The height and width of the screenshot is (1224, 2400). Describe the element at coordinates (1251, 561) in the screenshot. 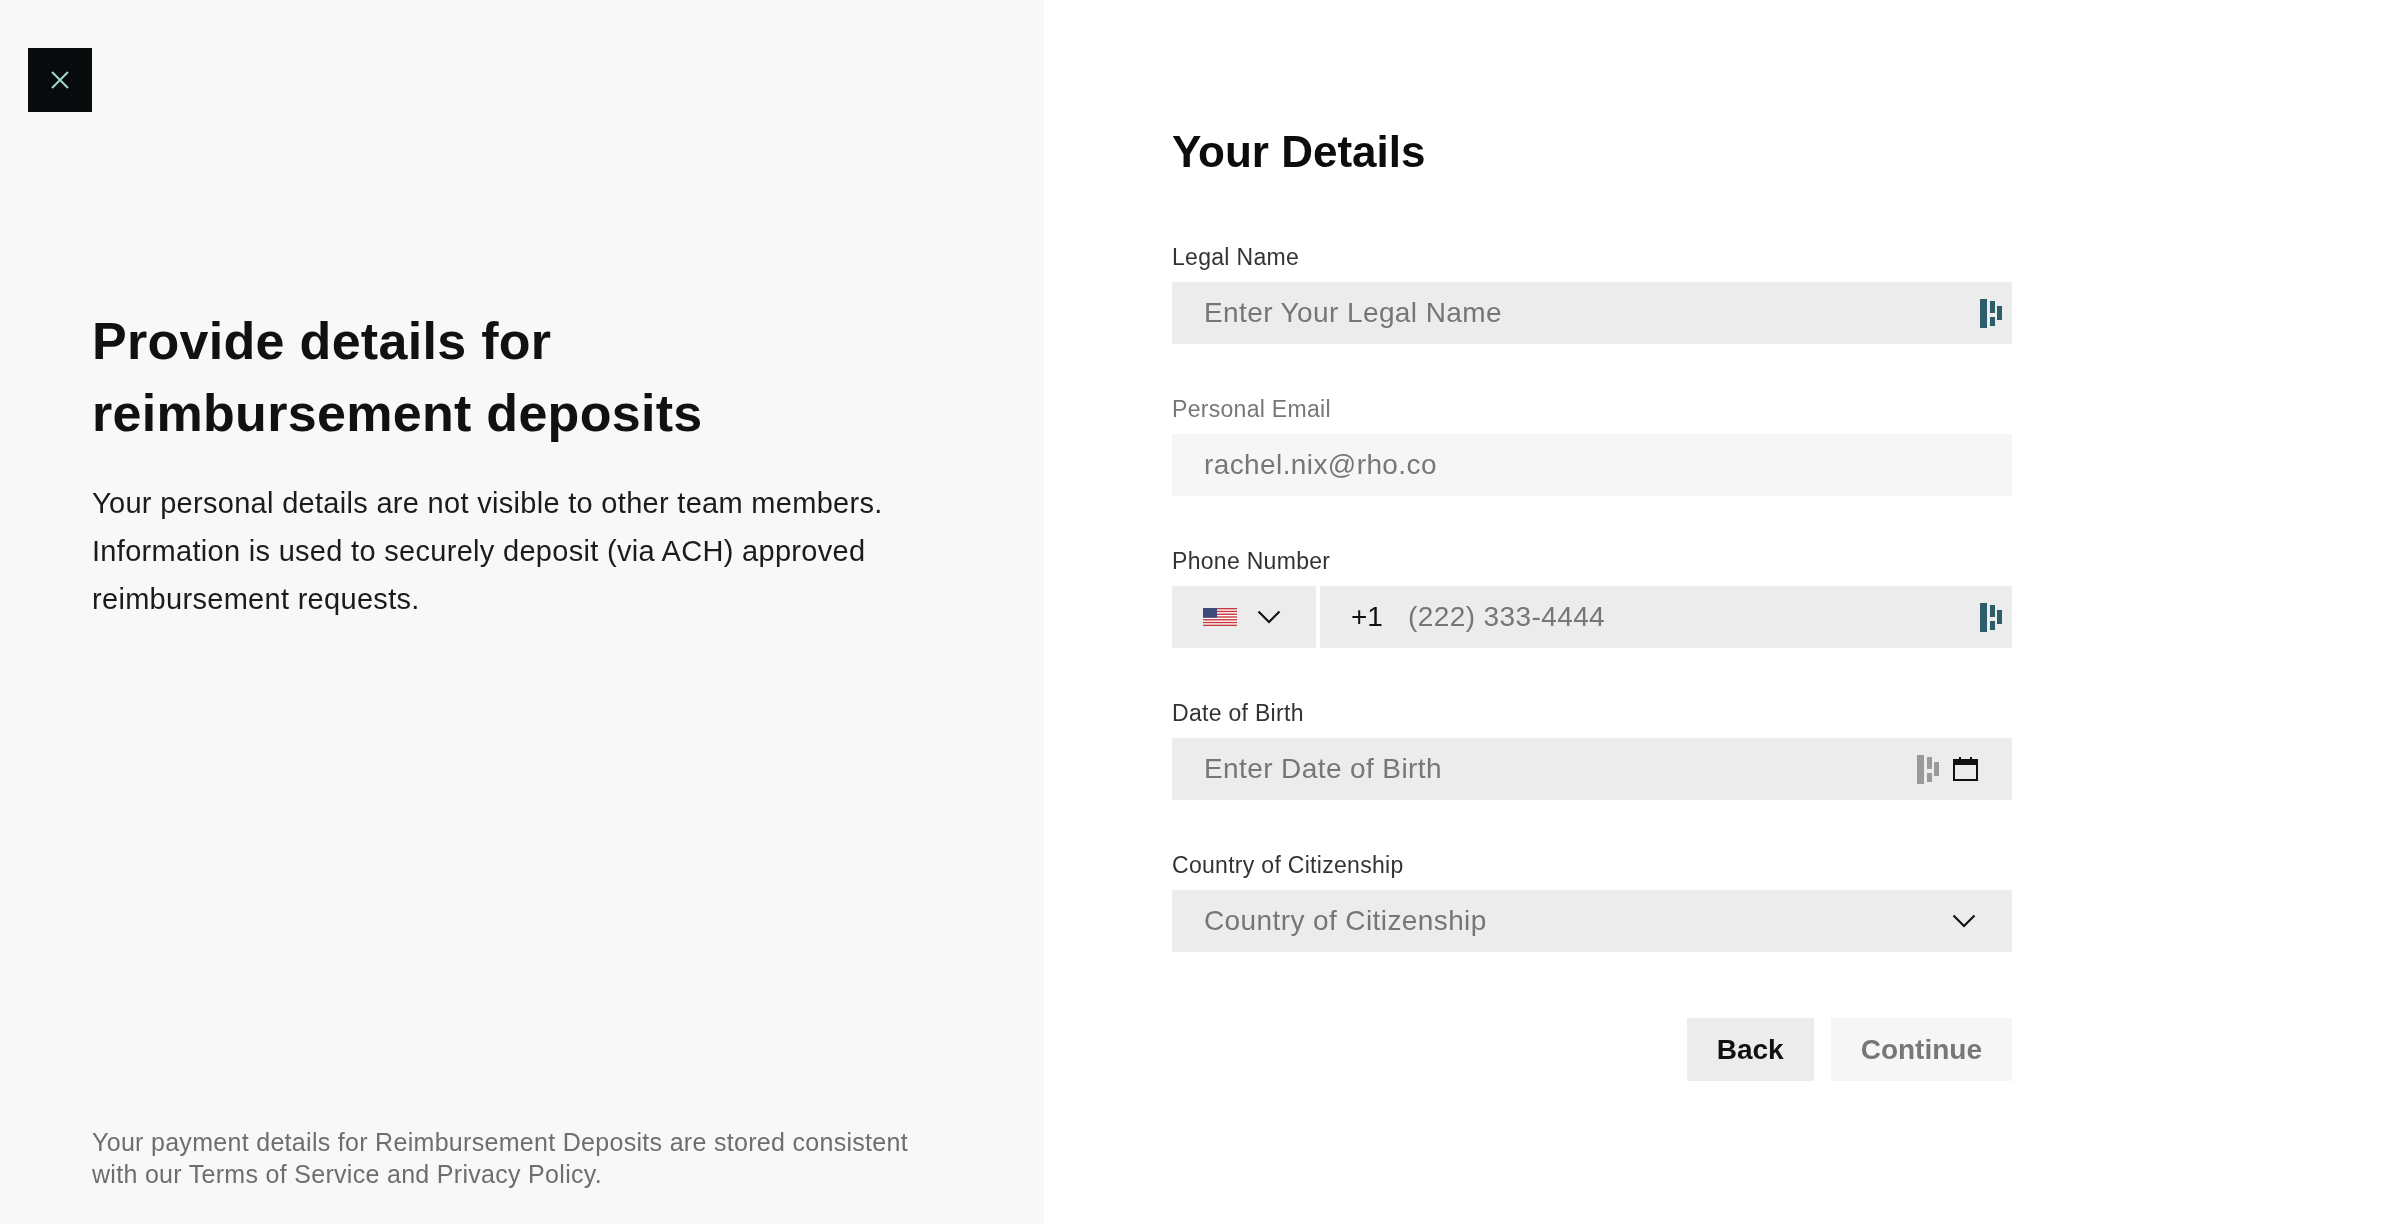

I see `field-label: Phone Number` at that location.